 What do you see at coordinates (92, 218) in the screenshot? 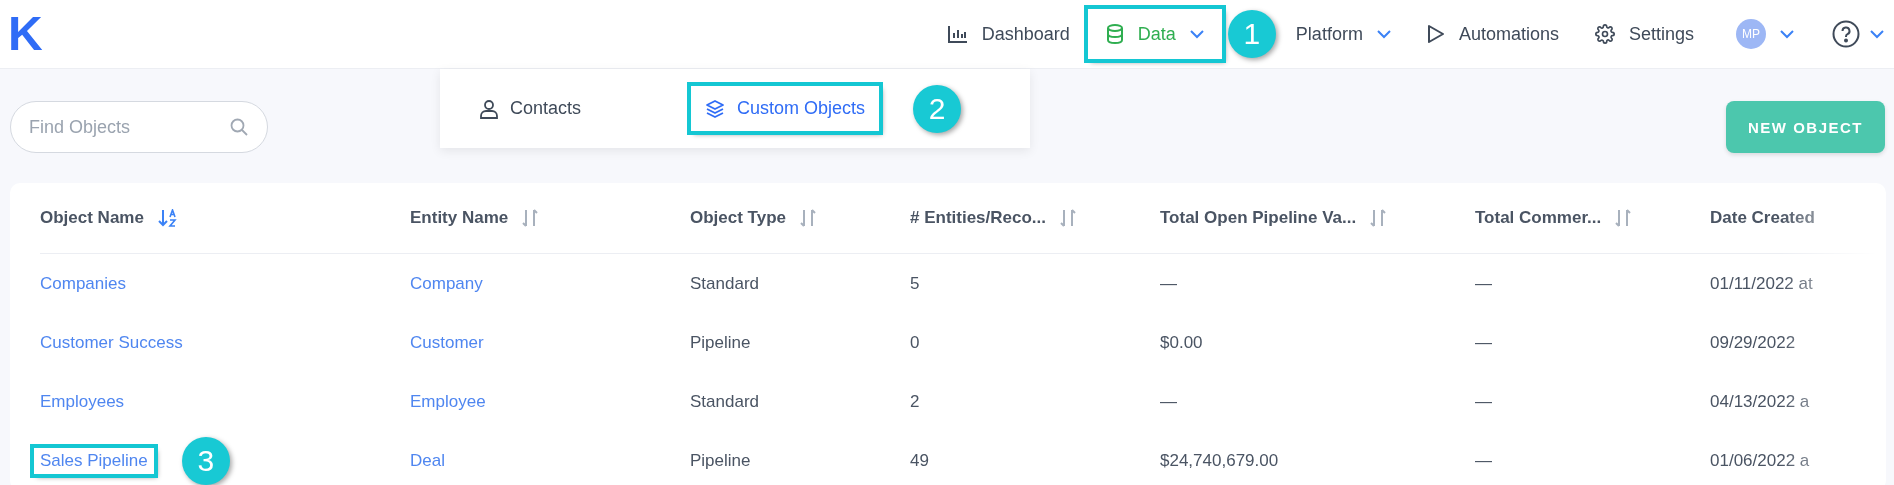
I see `column-header: Object Name` at bounding box center [92, 218].